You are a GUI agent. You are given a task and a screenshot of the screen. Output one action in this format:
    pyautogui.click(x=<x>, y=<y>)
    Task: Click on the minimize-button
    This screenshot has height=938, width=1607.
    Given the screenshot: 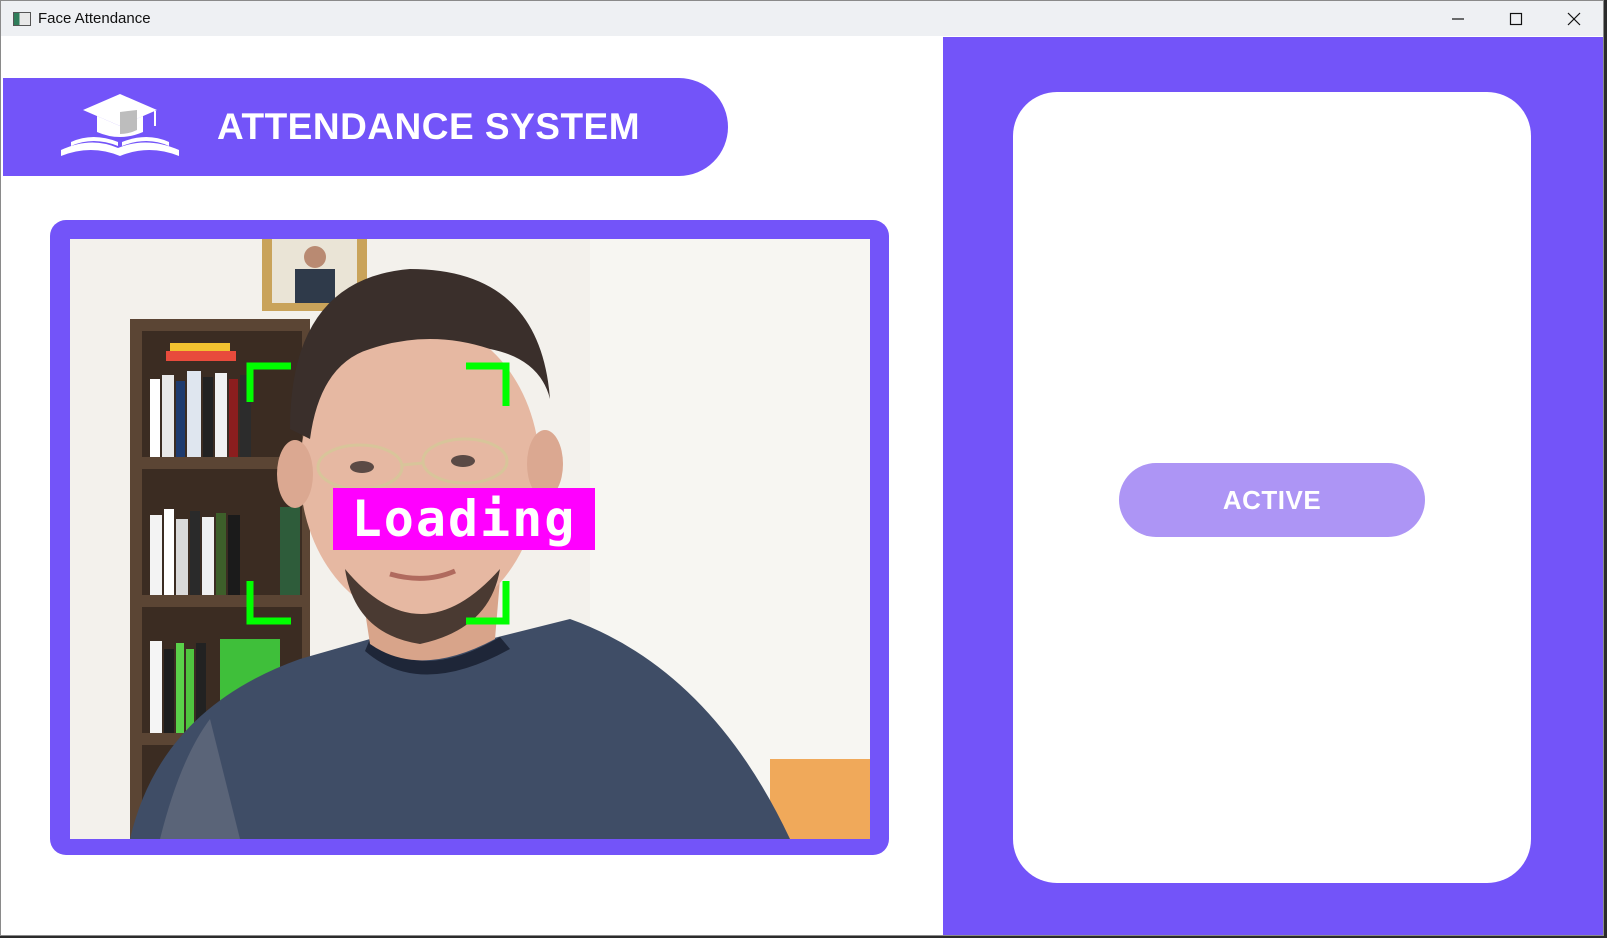 What is the action you would take?
    pyautogui.click(x=1458, y=18)
    